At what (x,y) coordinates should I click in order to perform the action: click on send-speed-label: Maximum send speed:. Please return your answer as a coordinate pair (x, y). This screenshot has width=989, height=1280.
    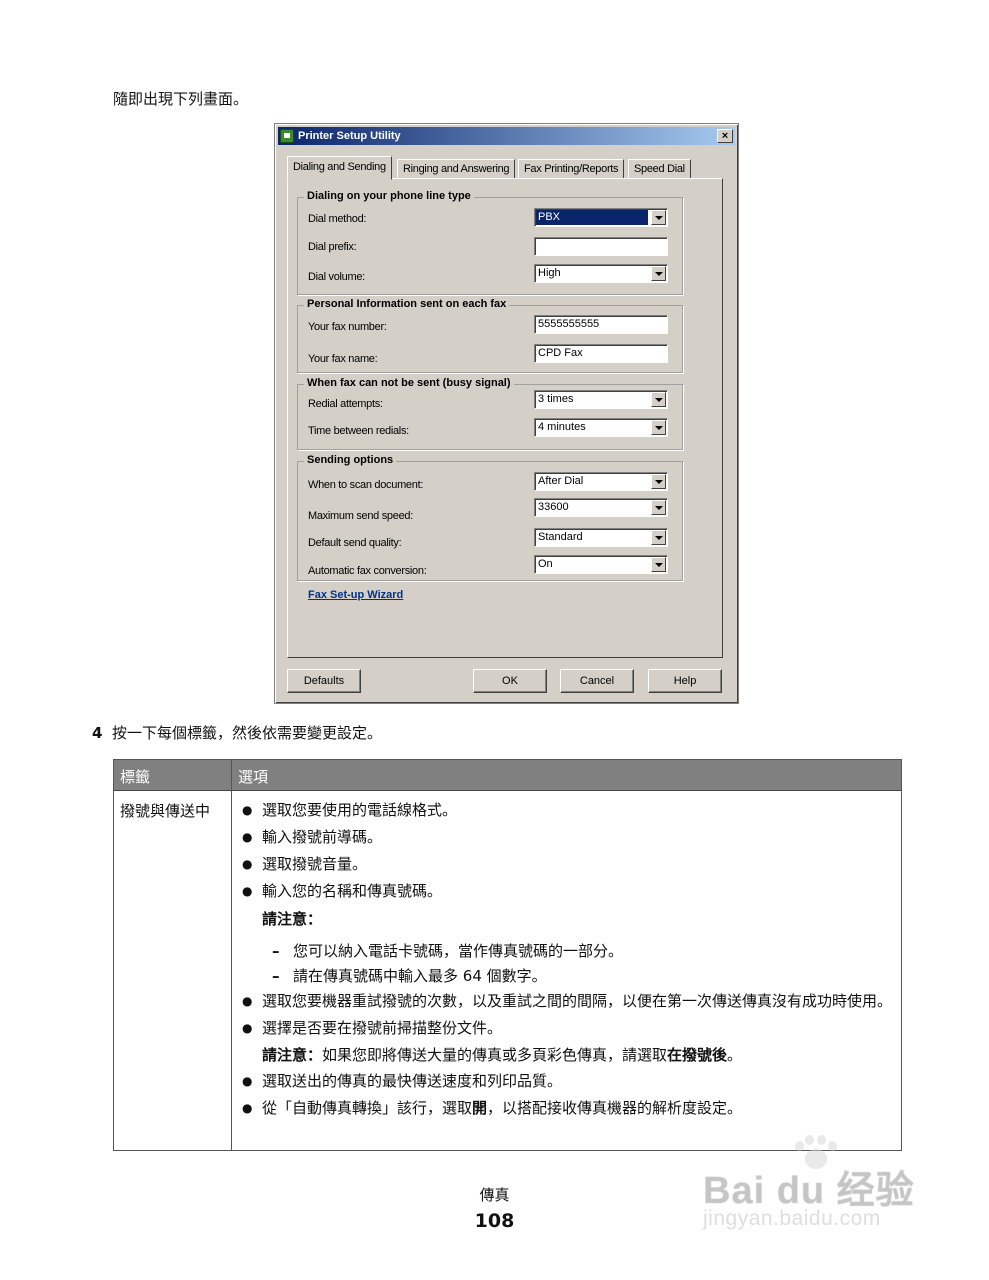
    Looking at the image, I should click on (360, 516).